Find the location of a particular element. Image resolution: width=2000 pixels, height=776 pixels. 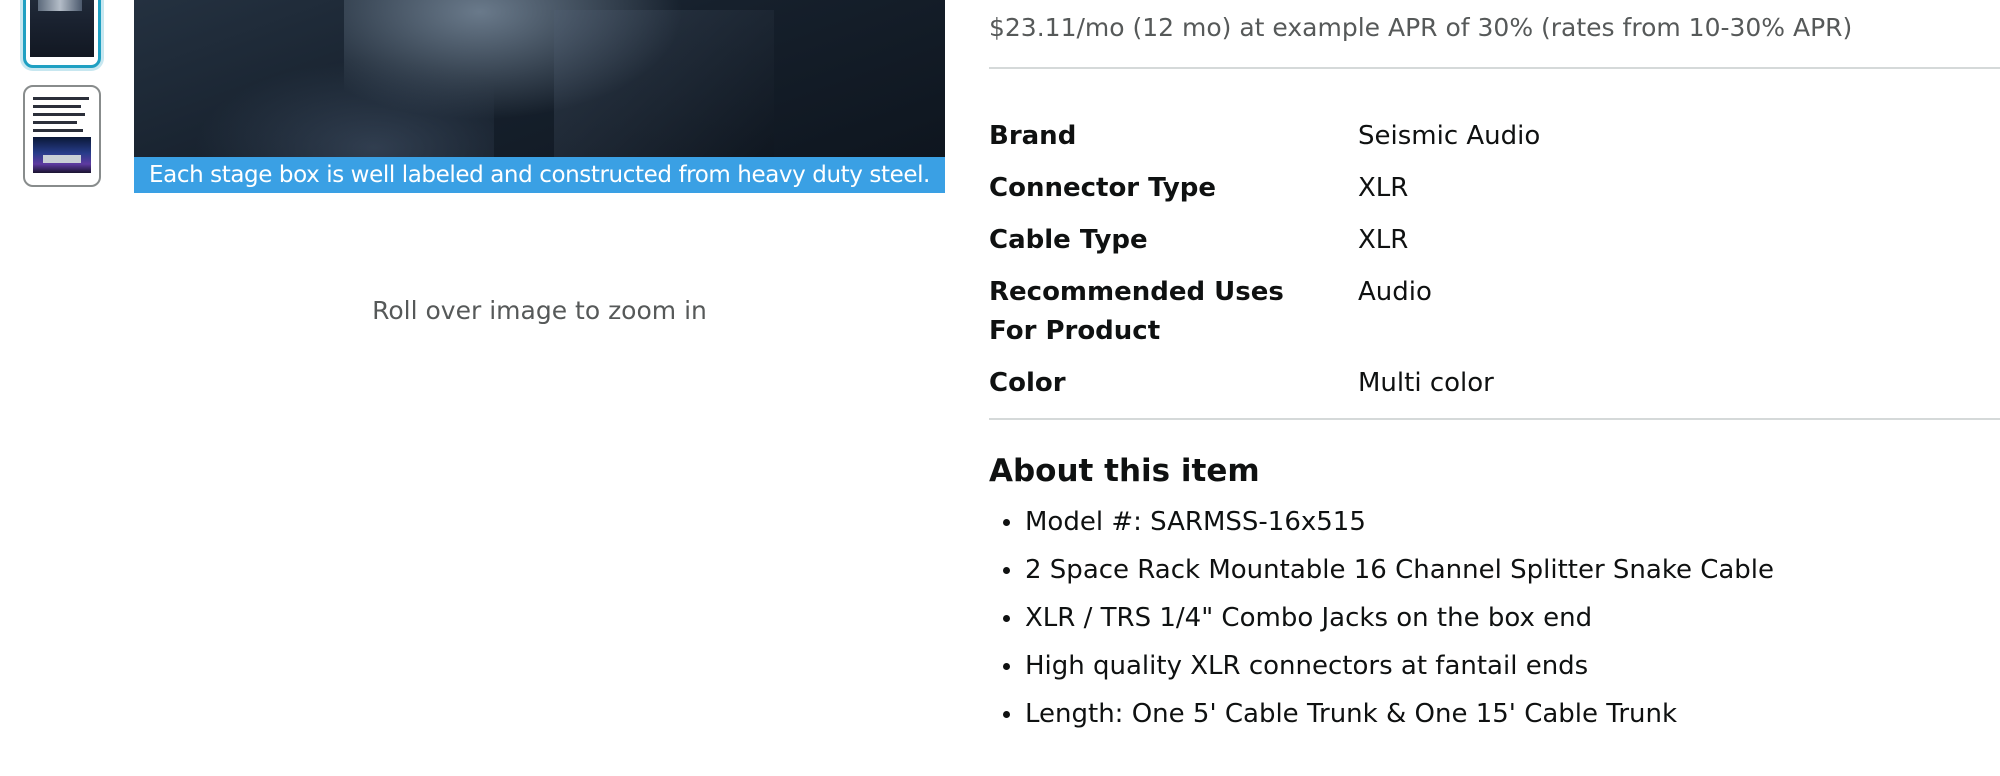

feature-bullet: Model #: SARMSS-16x515 is located at coordinates (1381, 522).